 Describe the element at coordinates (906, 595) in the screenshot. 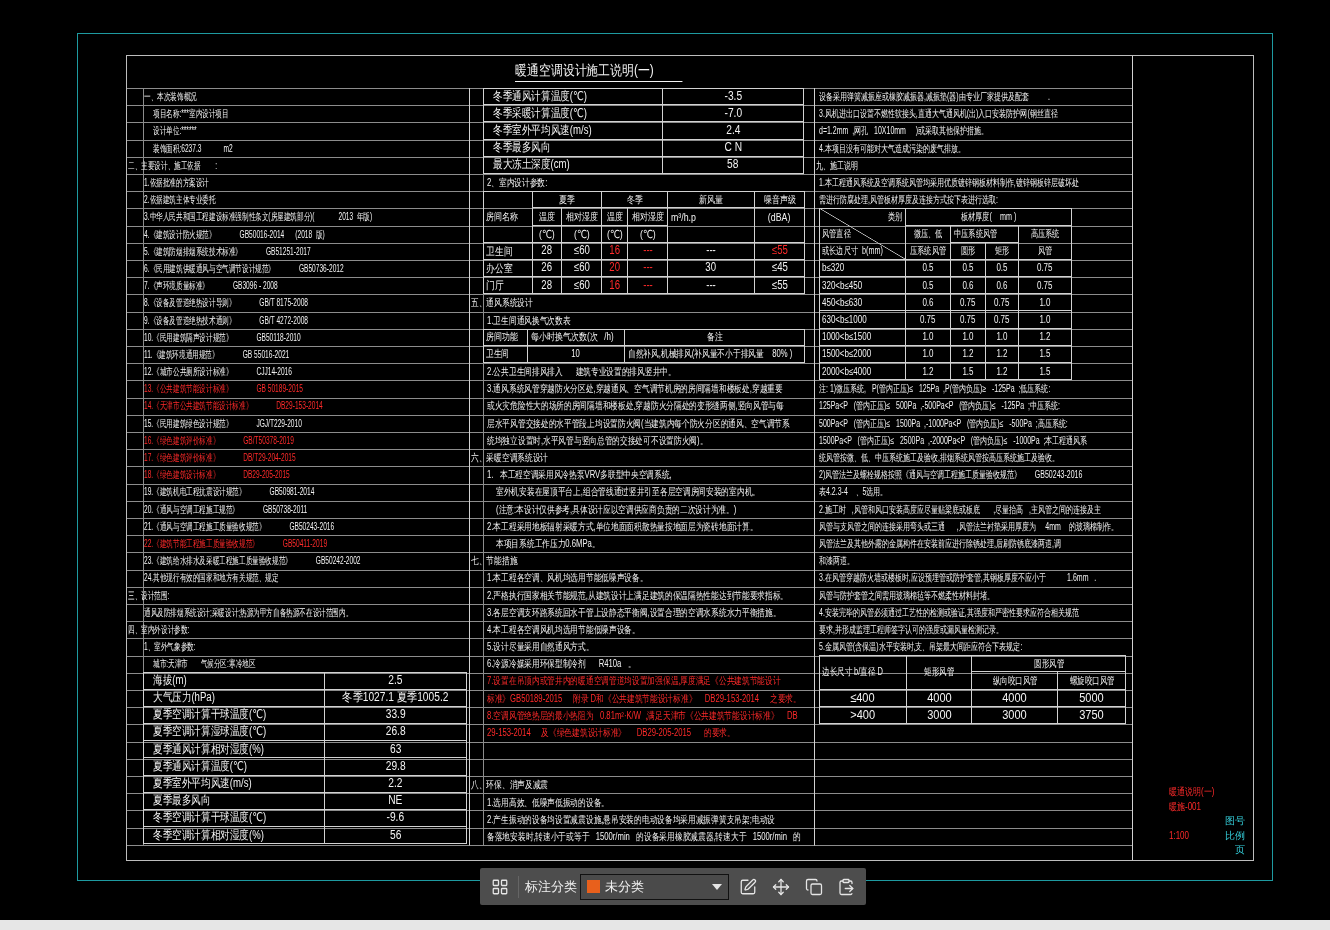

I see `note-line: 风管与防护套管之间需用玻璃棉毡等不燃柔性材料封堵。` at that location.